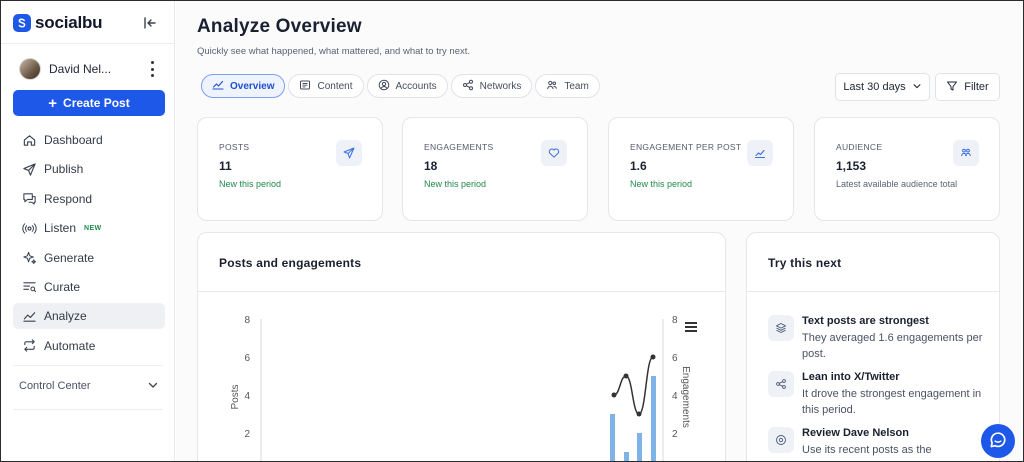  I want to click on chevron-down-icon, so click(917, 87).